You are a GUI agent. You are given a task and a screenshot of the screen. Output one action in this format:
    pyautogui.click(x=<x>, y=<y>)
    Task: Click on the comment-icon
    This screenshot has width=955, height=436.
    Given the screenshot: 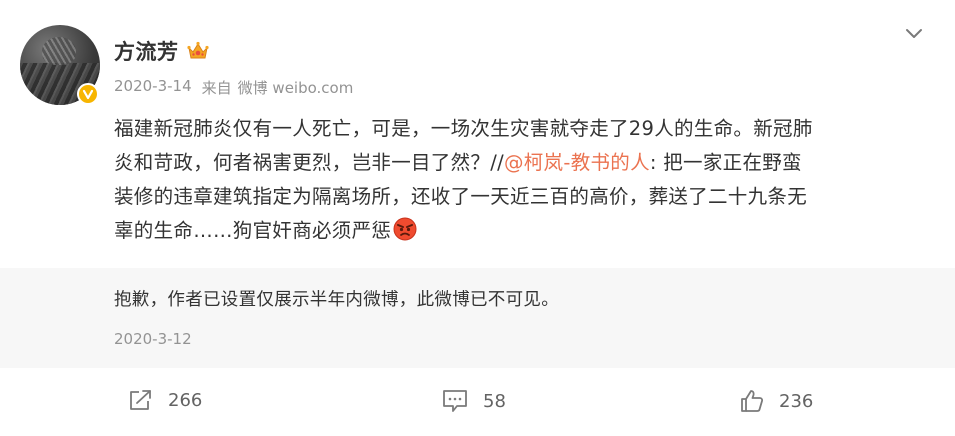 What is the action you would take?
    pyautogui.click(x=455, y=401)
    